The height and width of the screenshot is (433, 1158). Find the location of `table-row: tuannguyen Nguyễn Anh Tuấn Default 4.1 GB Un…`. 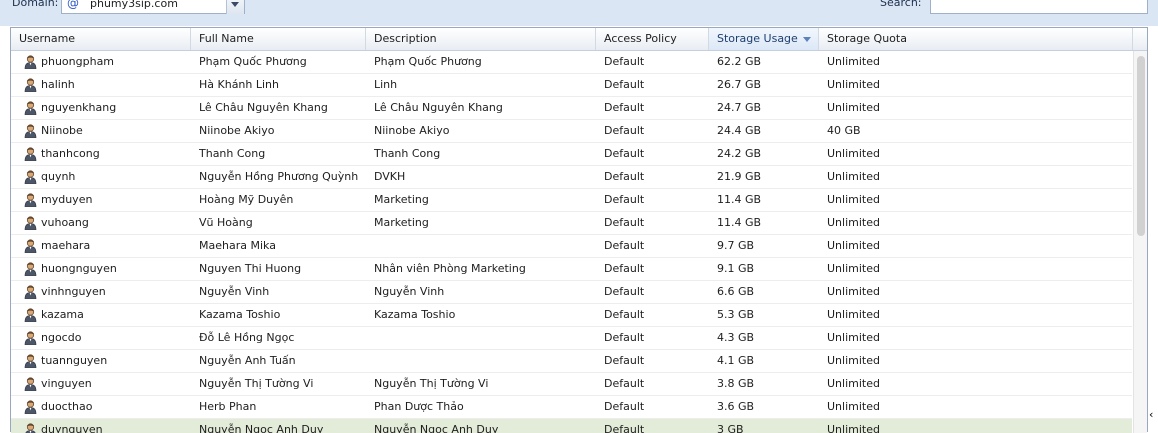

table-row: tuannguyen Nguyễn Anh Tuấn Default 4.1 GB Un… is located at coordinates (571, 361).